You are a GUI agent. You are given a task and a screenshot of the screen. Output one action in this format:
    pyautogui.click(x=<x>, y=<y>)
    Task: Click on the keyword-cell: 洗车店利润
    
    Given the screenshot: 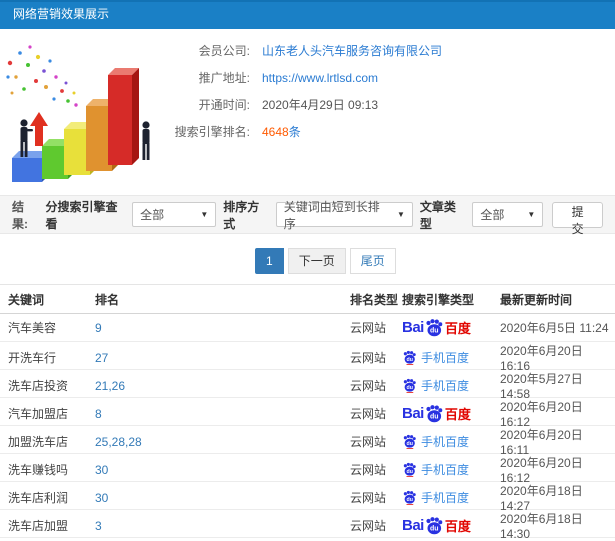 What is the action you would take?
    pyautogui.click(x=38, y=498)
    